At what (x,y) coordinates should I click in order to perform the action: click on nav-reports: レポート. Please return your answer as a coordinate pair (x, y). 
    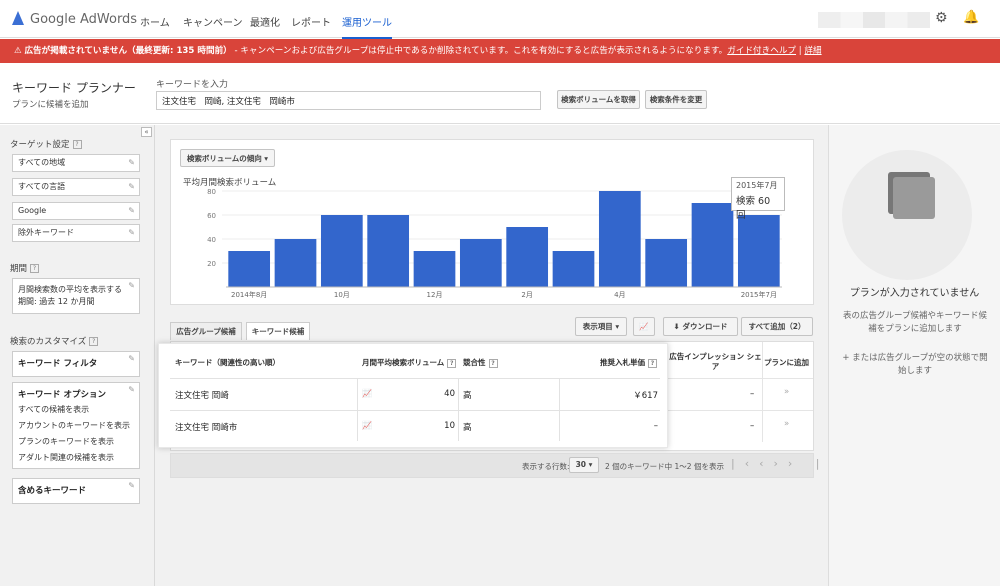
    Looking at the image, I should click on (311, 21).